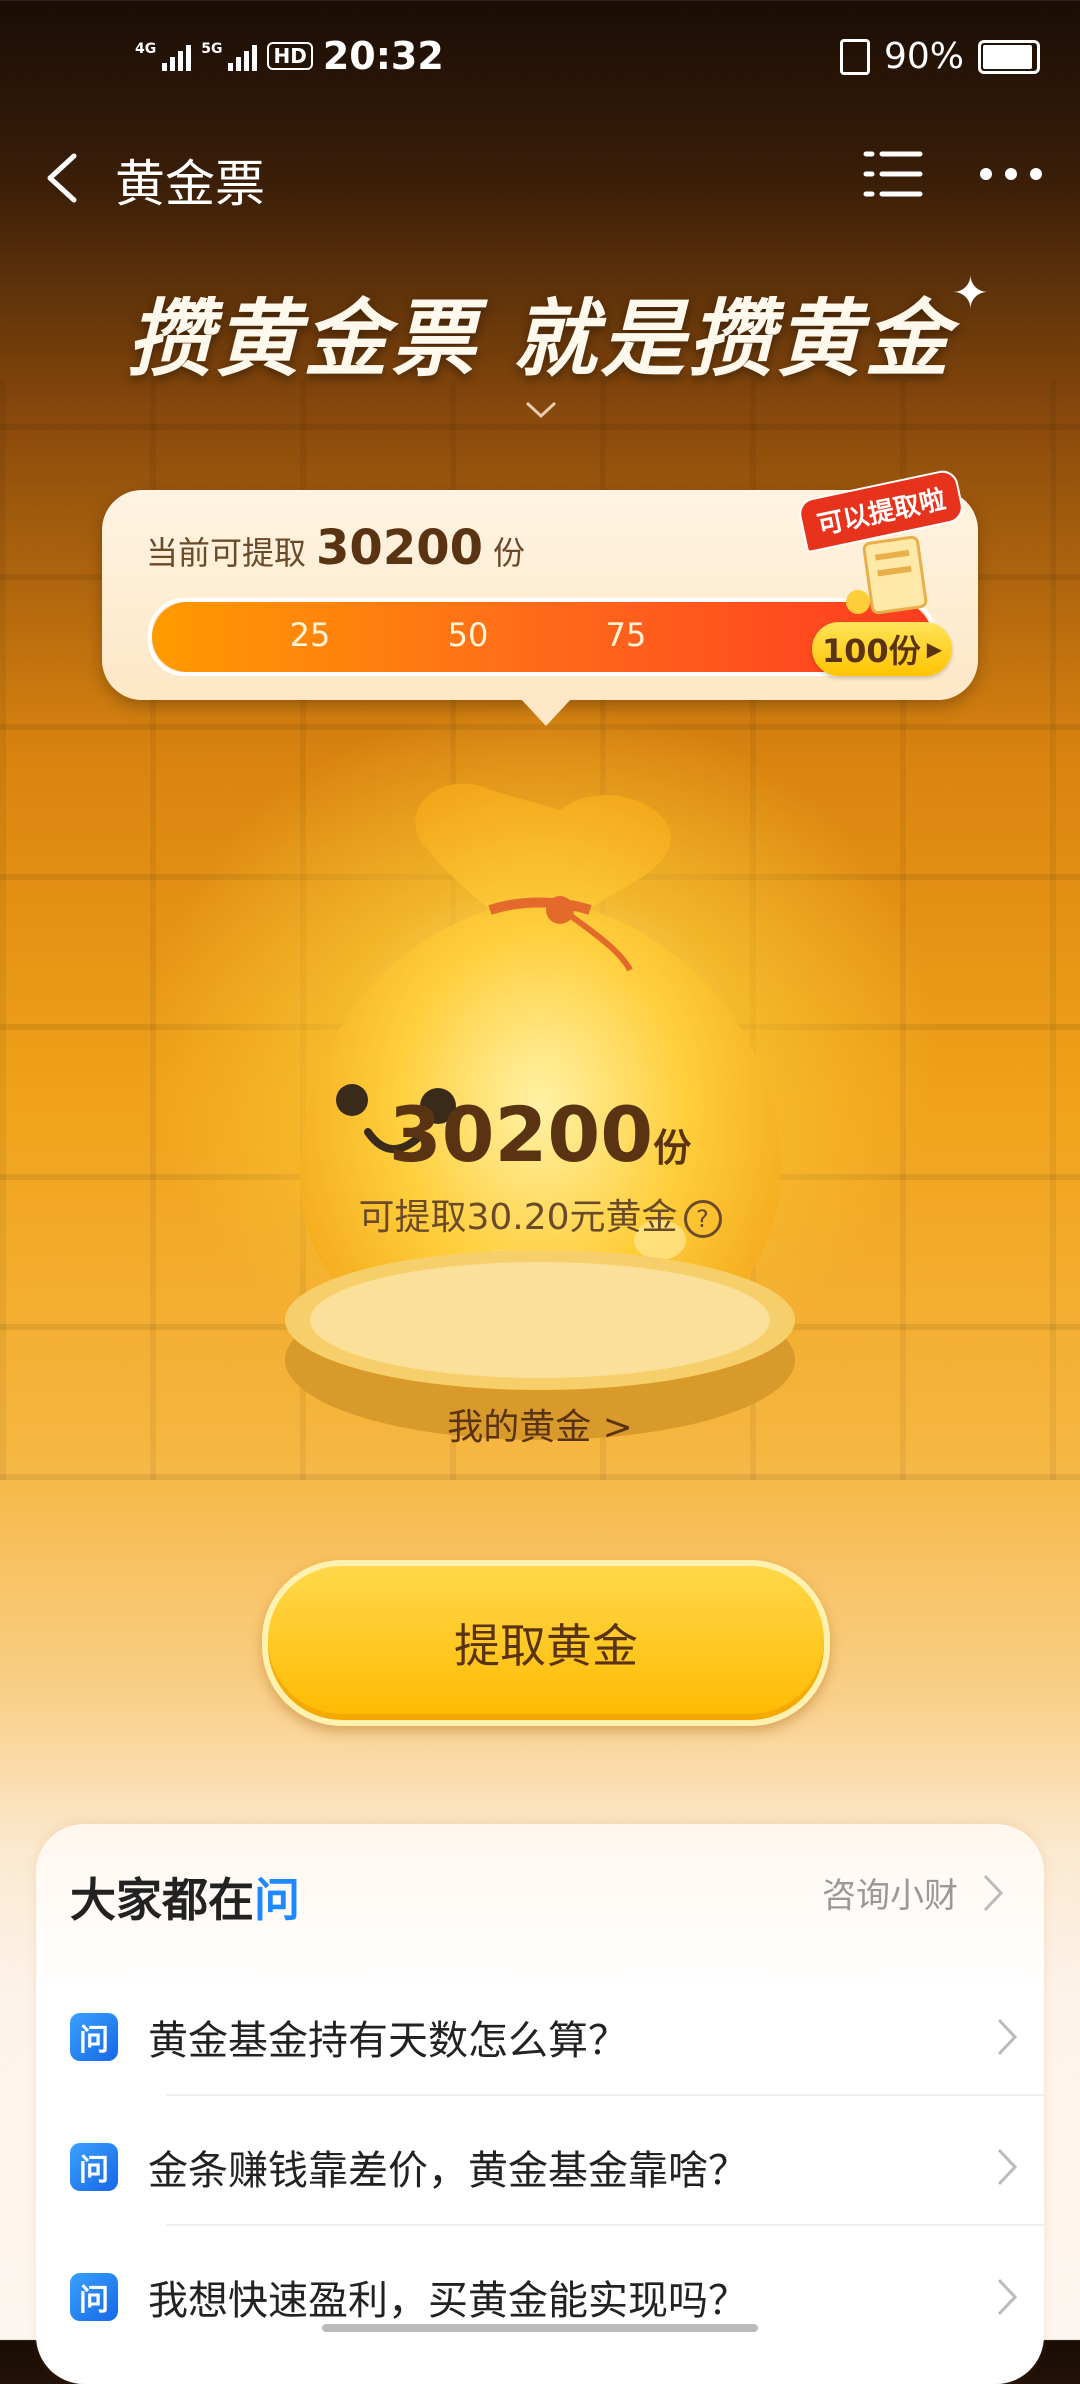 Image resolution: width=1080 pixels, height=2384 pixels. What do you see at coordinates (468, 635) in the screenshot?
I see `tick-50: 50` at bounding box center [468, 635].